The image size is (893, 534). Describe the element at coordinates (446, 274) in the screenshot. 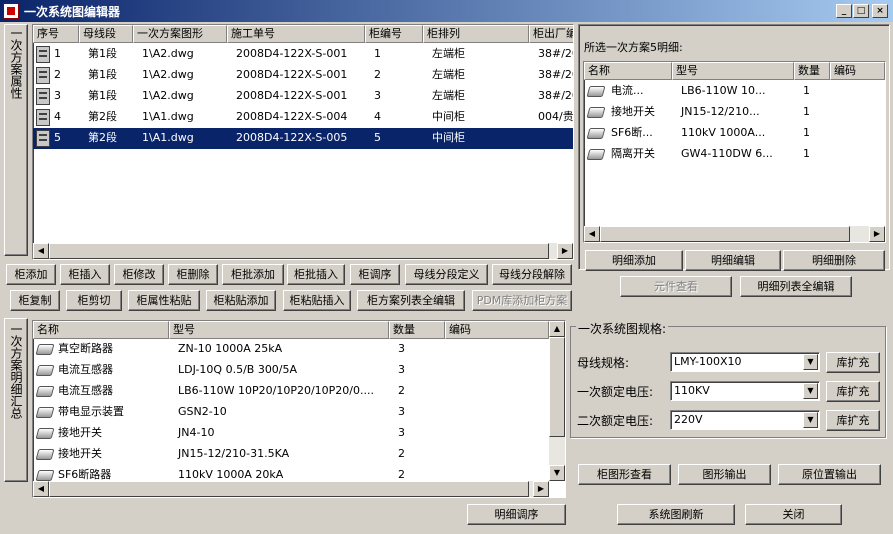

I see `cabinet-action-button: 母线分段定义` at that location.